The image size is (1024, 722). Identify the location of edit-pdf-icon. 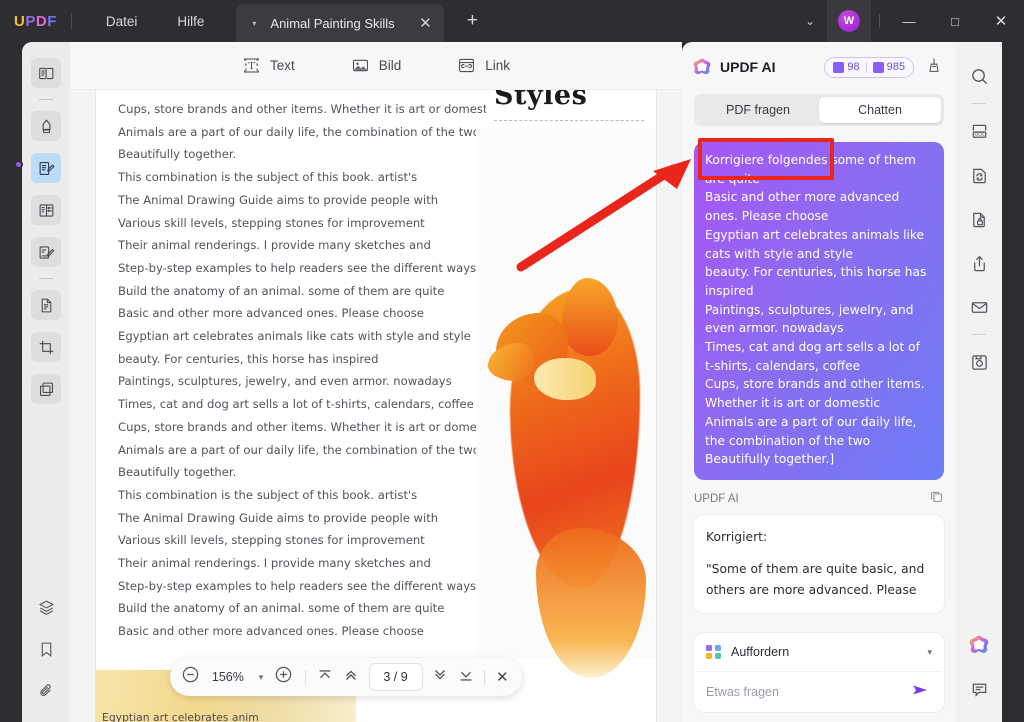
(46, 168).